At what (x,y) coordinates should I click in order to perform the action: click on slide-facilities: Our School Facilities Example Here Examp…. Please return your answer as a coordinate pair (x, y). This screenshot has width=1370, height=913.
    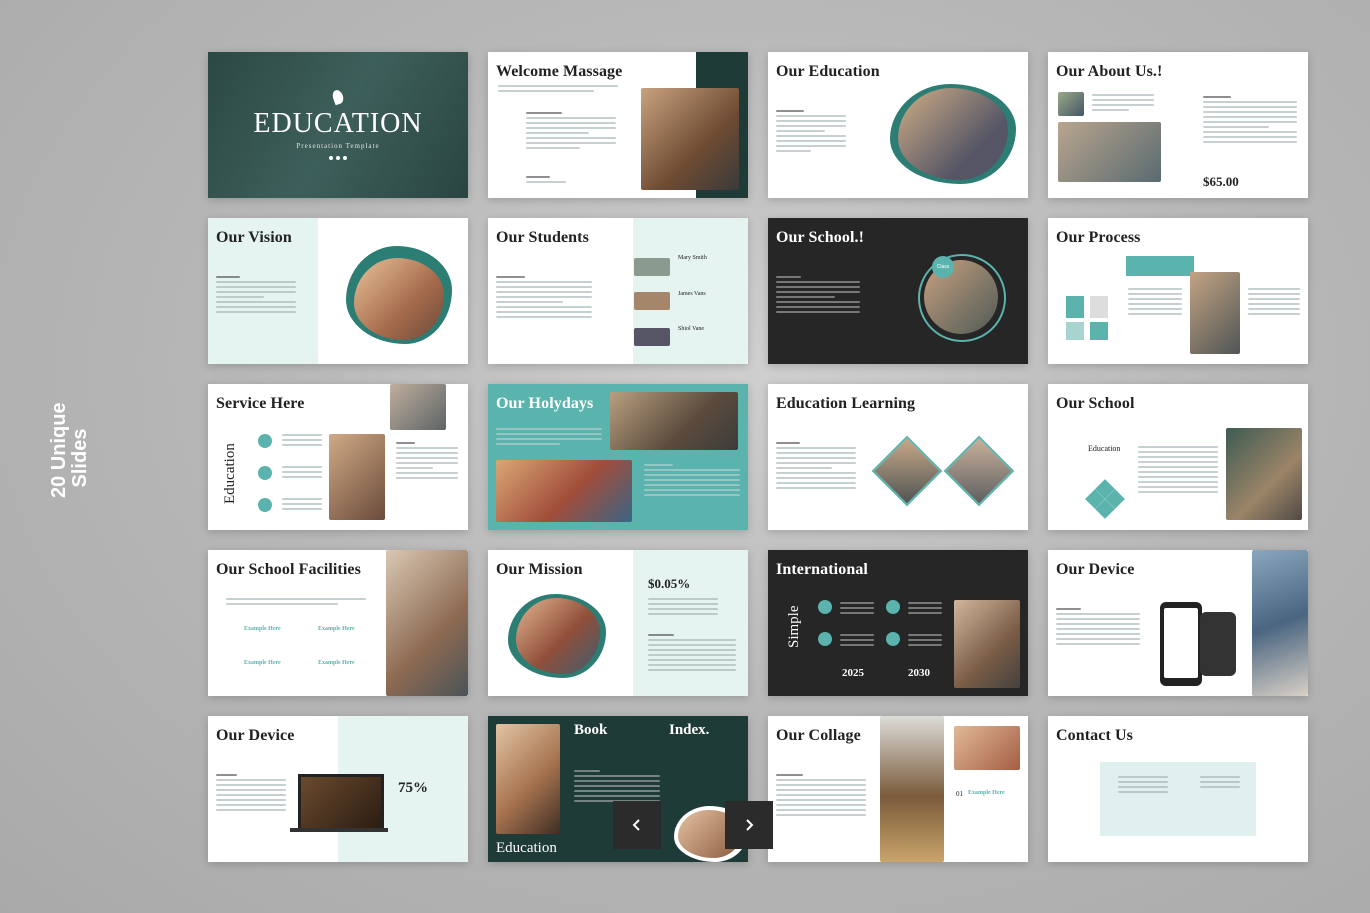
    Looking at the image, I should click on (338, 623).